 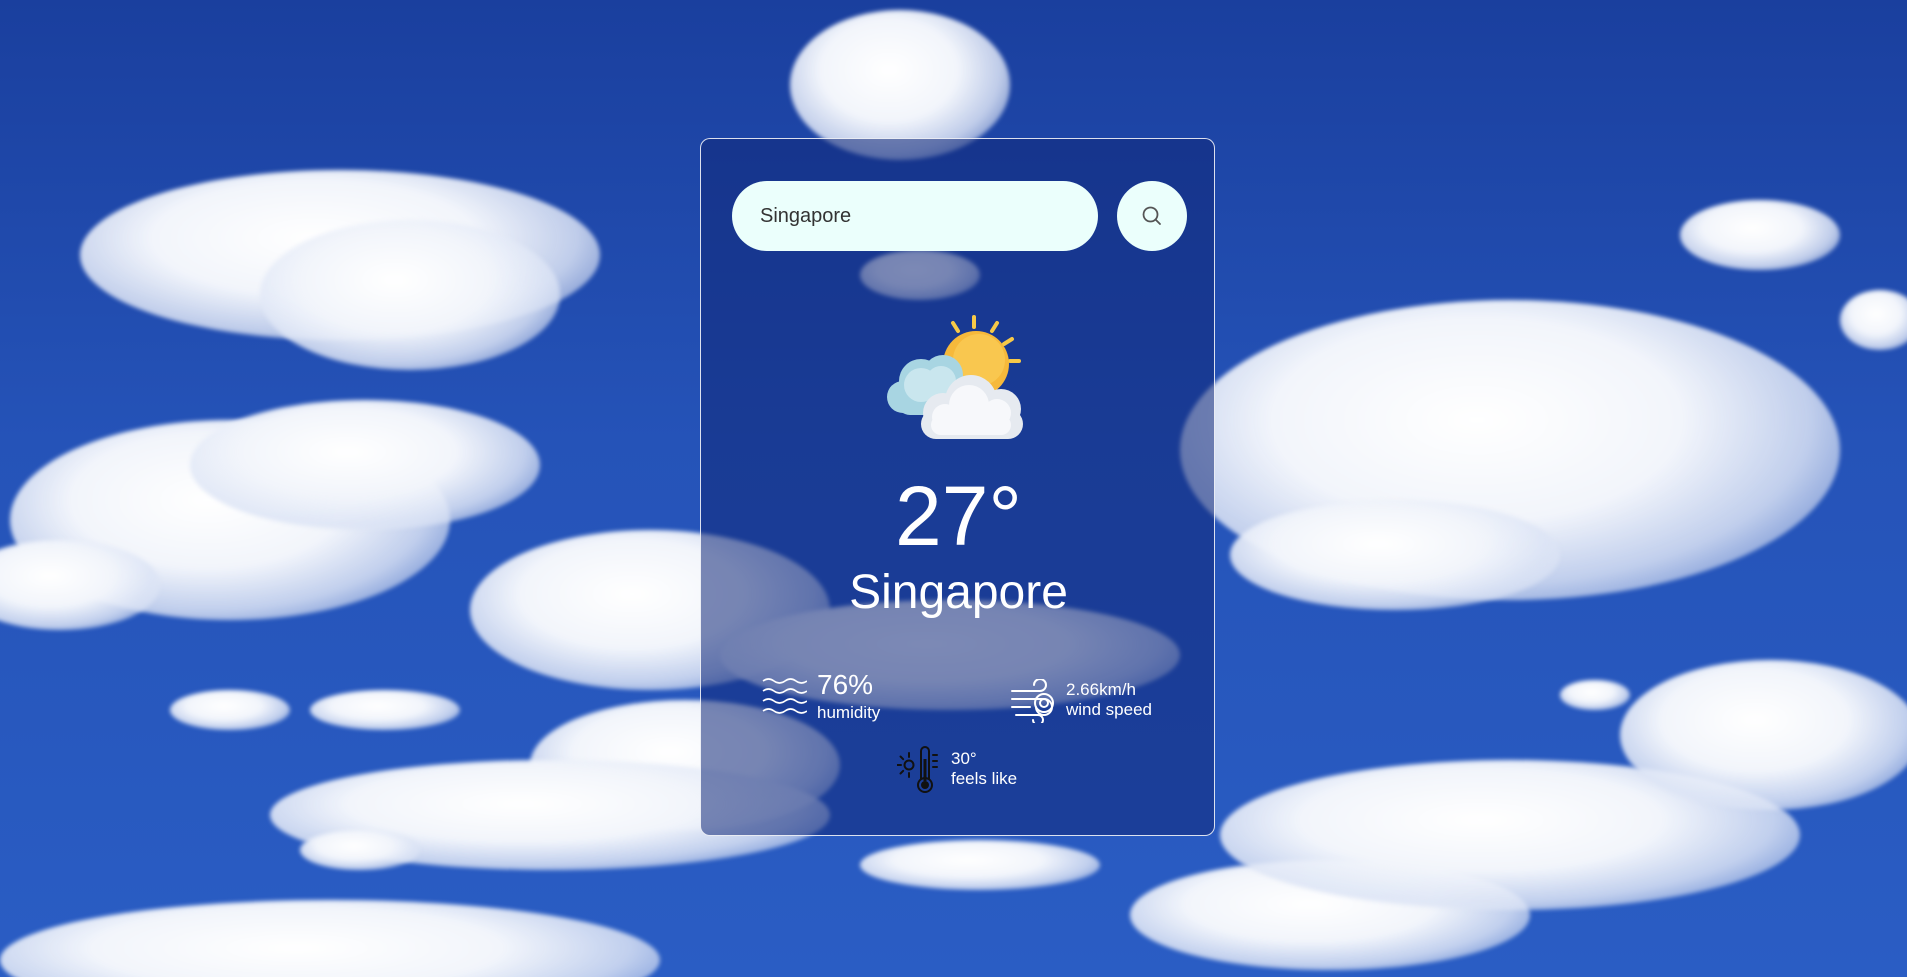 What do you see at coordinates (784, 697) in the screenshot?
I see `humidity-waves-icon` at bounding box center [784, 697].